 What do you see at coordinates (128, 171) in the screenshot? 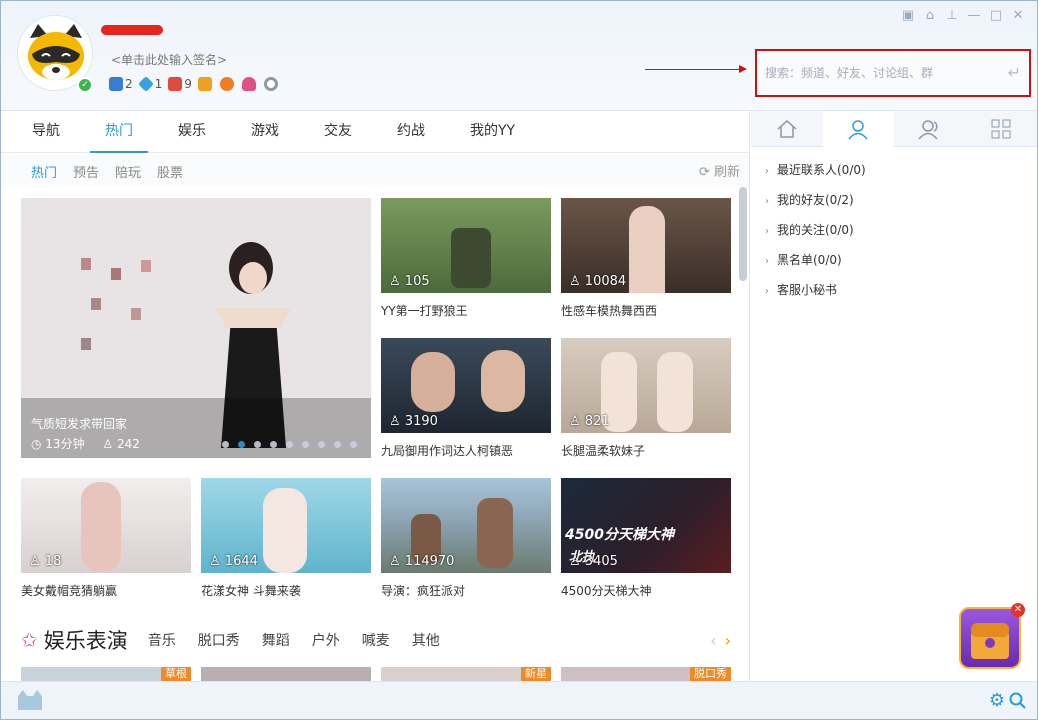
I see `subtab-companion: 陪玩` at bounding box center [128, 171].